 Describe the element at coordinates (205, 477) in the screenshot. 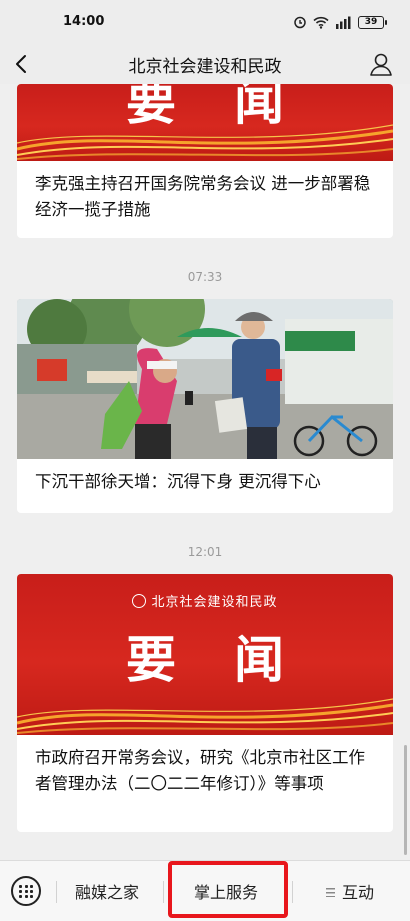

I see `article-caption: 下沉干部徐天增：沉得下身 更沉得下心` at that location.